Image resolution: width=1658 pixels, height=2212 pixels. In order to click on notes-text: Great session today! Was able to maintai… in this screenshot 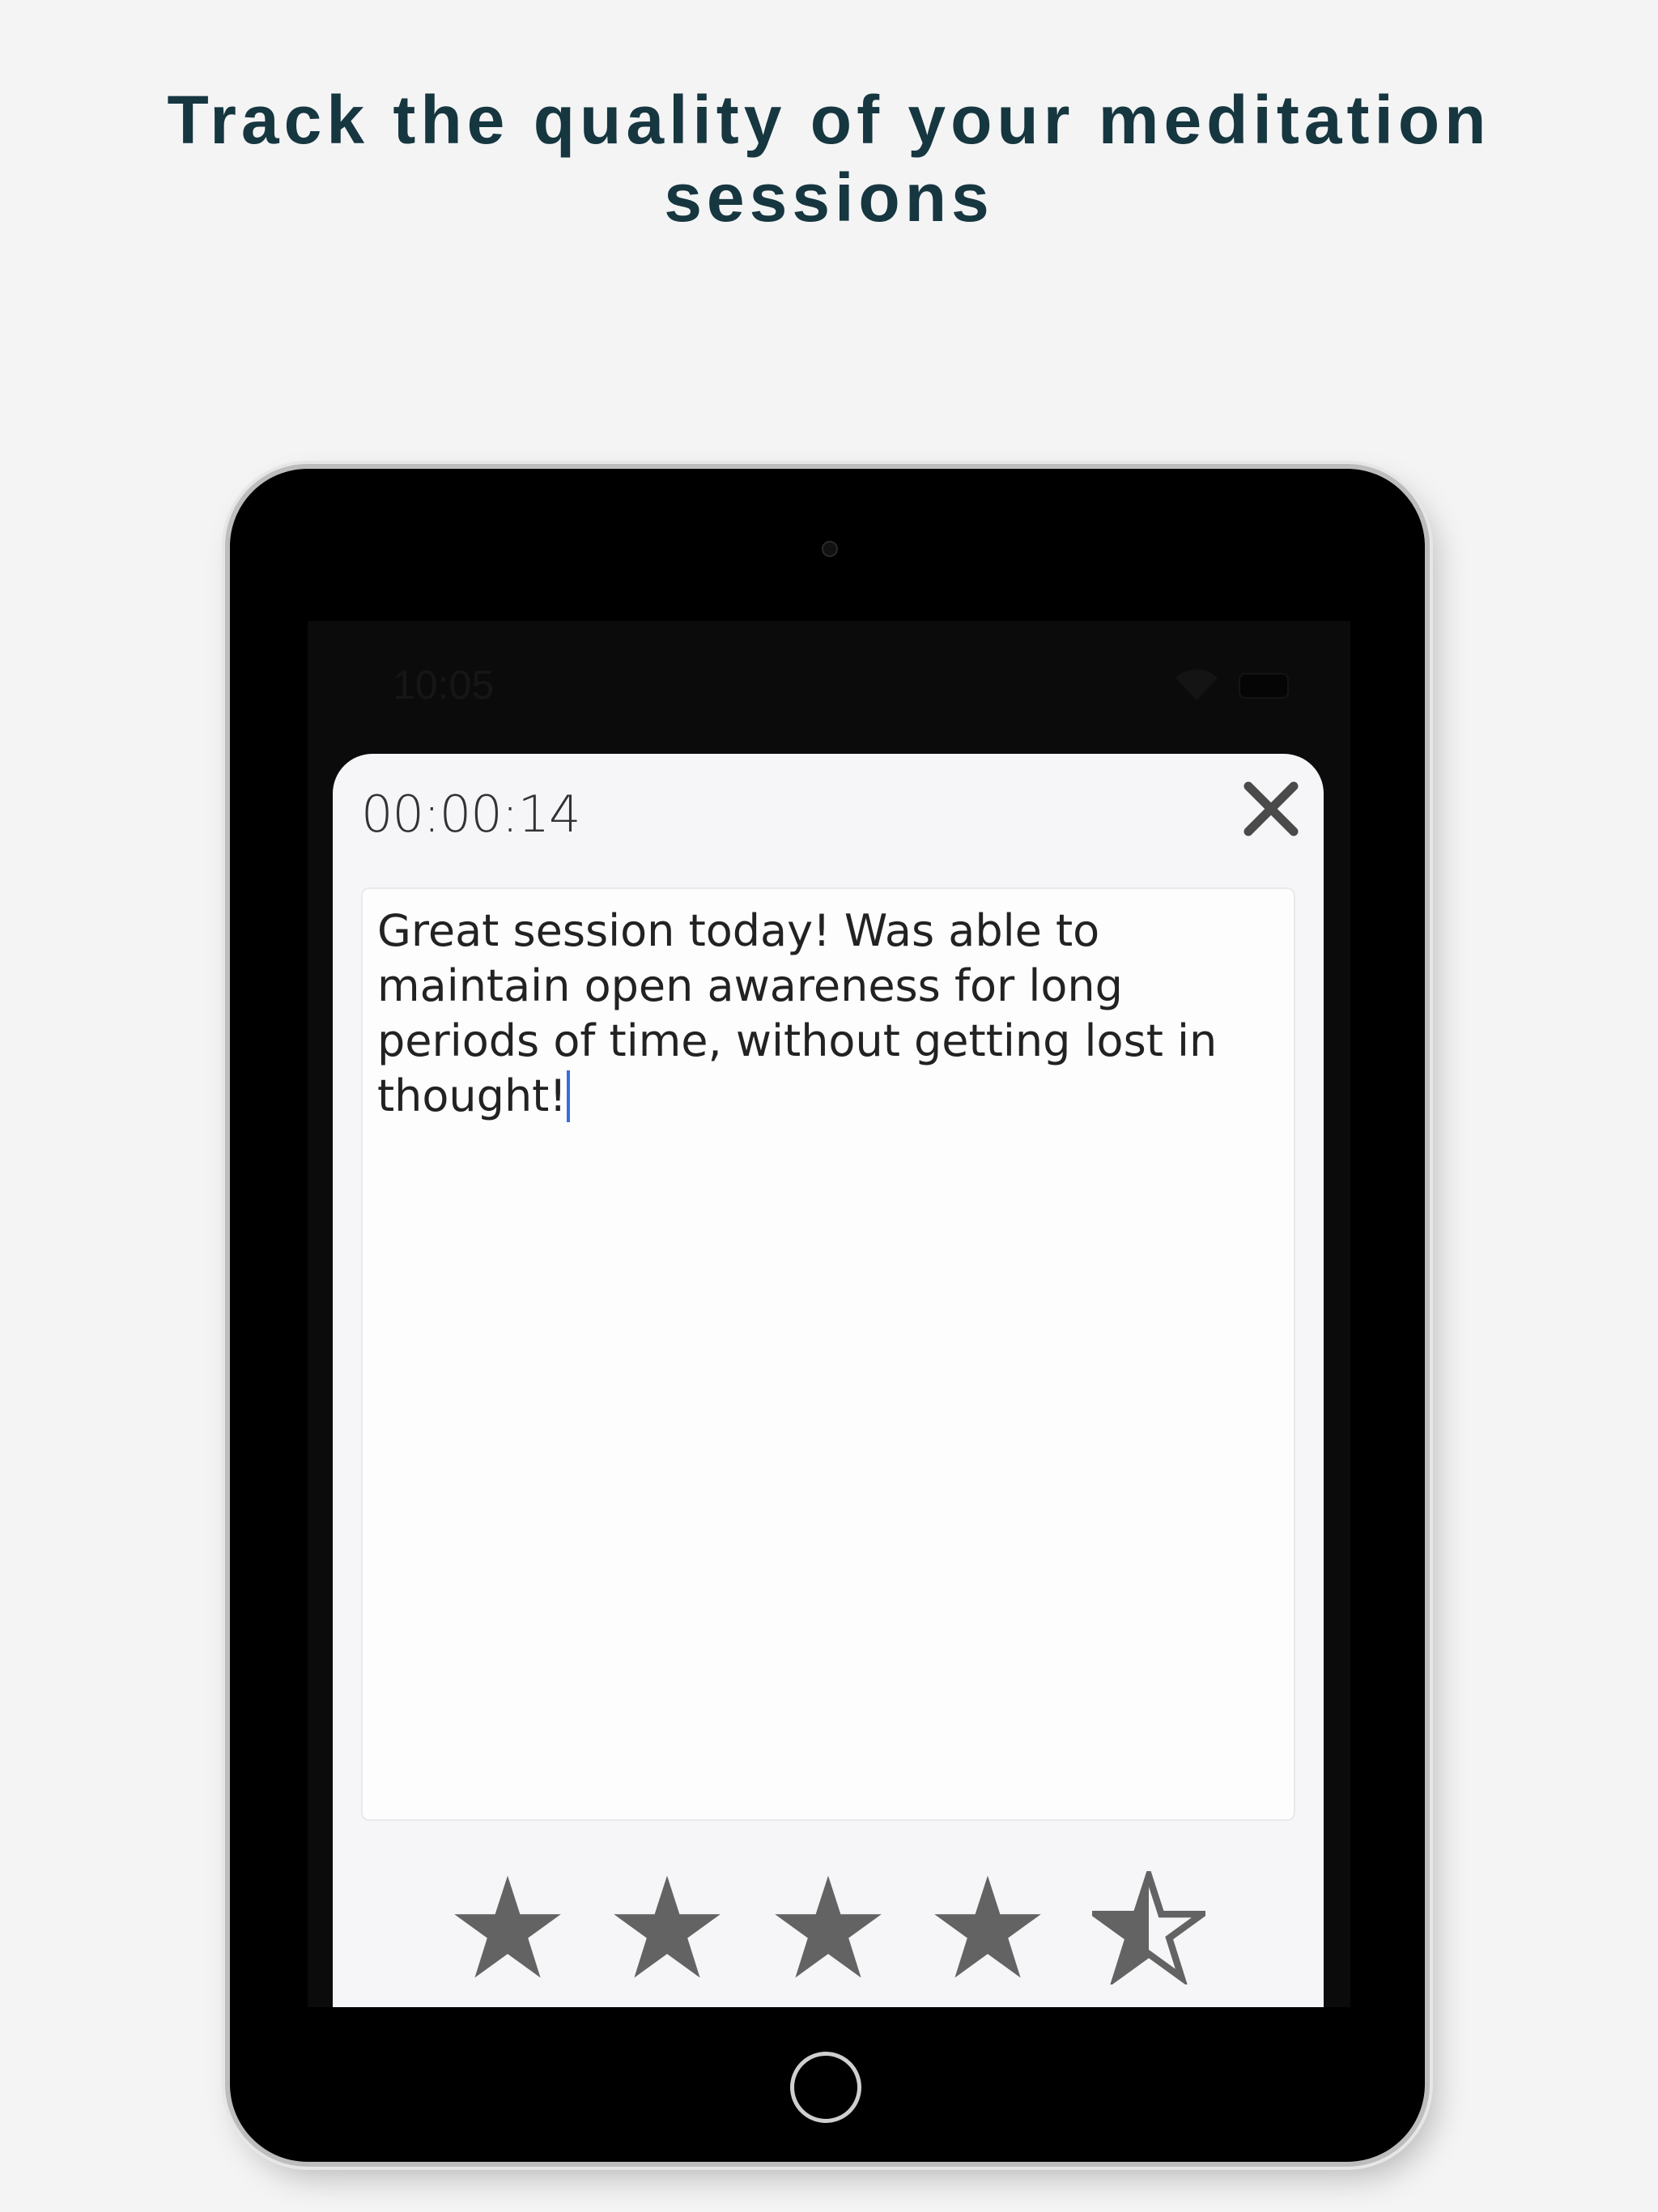, I will do `click(797, 1013)`.